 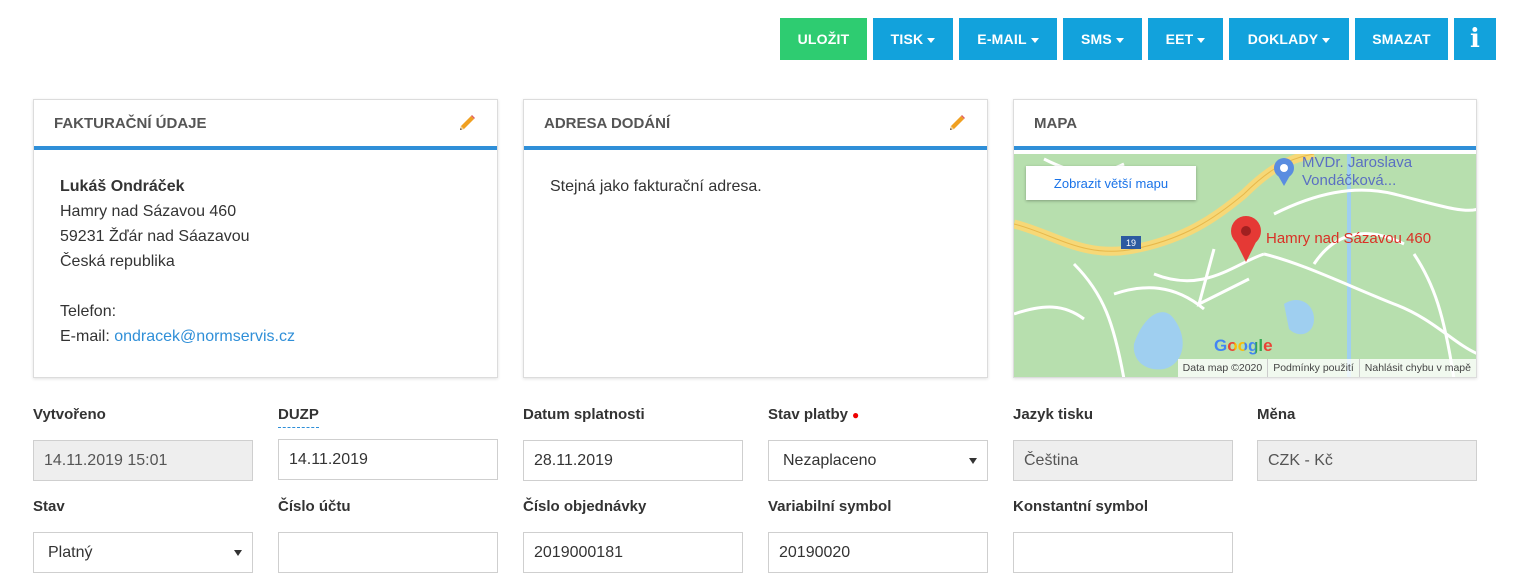 What do you see at coordinates (1179, 39) in the screenshot?
I see `eet-label: EET` at bounding box center [1179, 39].